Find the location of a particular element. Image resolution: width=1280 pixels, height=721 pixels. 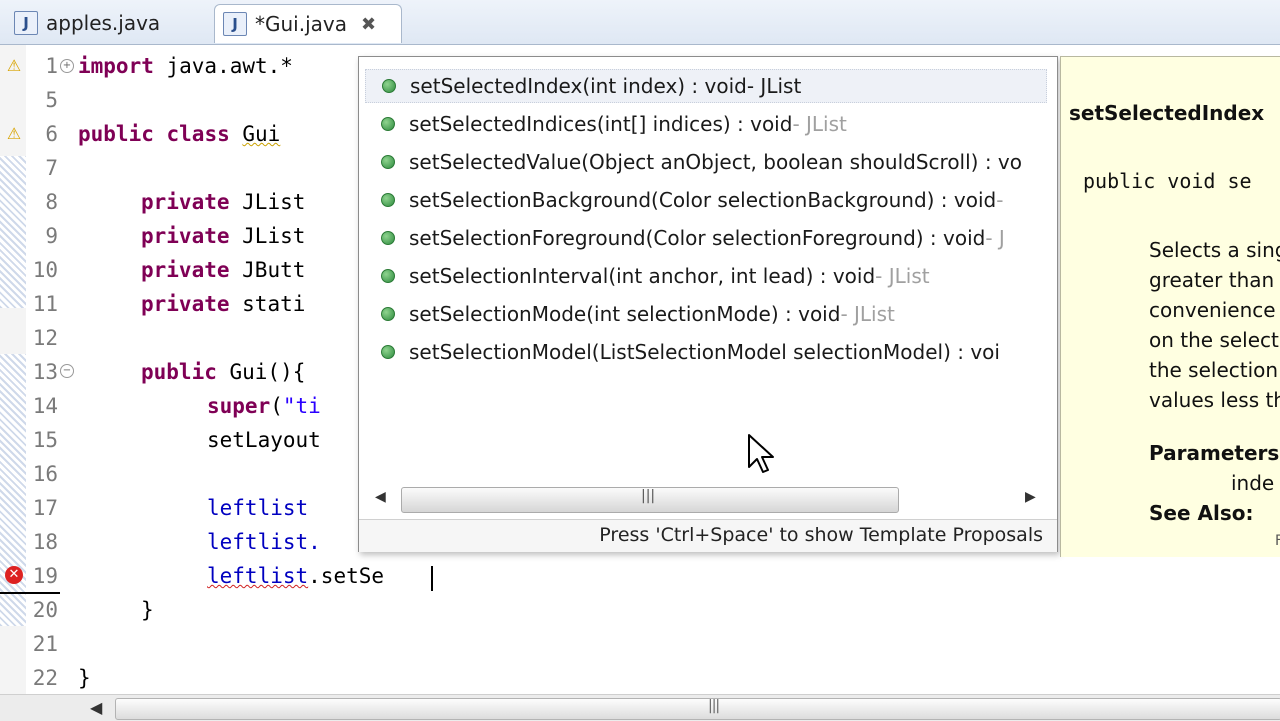

line-number: 13 is located at coordinates (45, 372).